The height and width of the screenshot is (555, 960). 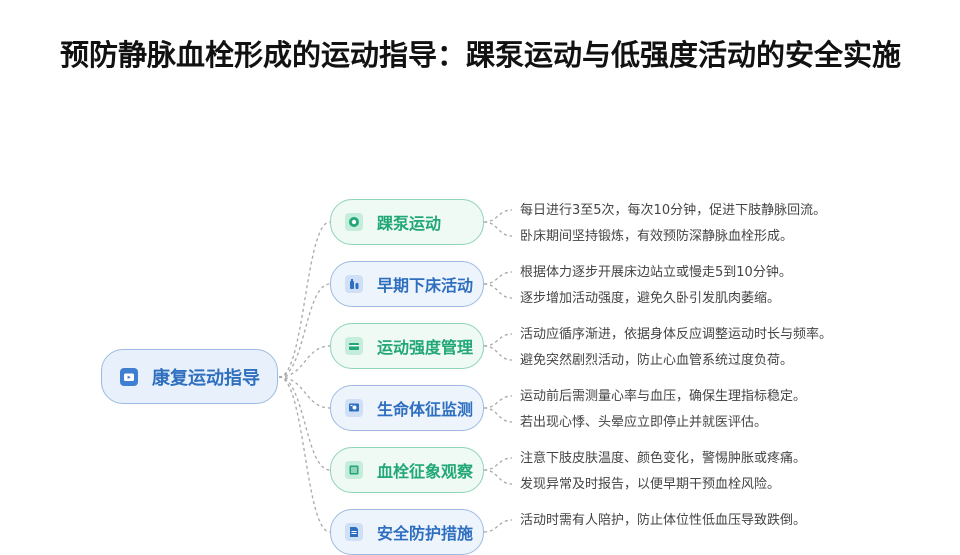 I want to click on card-icon, so click(x=354, y=346).